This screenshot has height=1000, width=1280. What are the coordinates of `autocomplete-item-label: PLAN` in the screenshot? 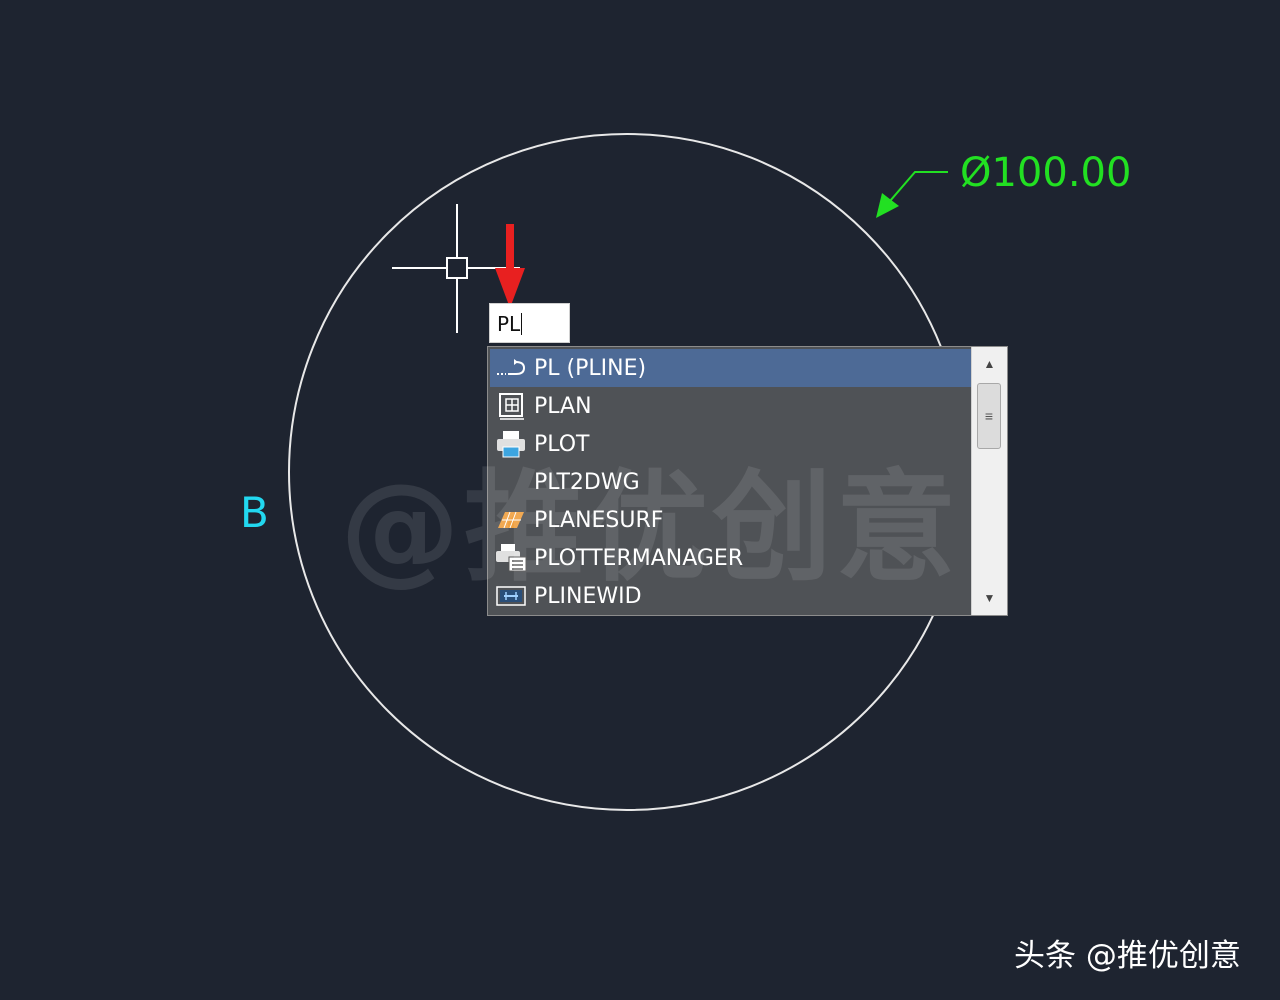 It's located at (563, 406).